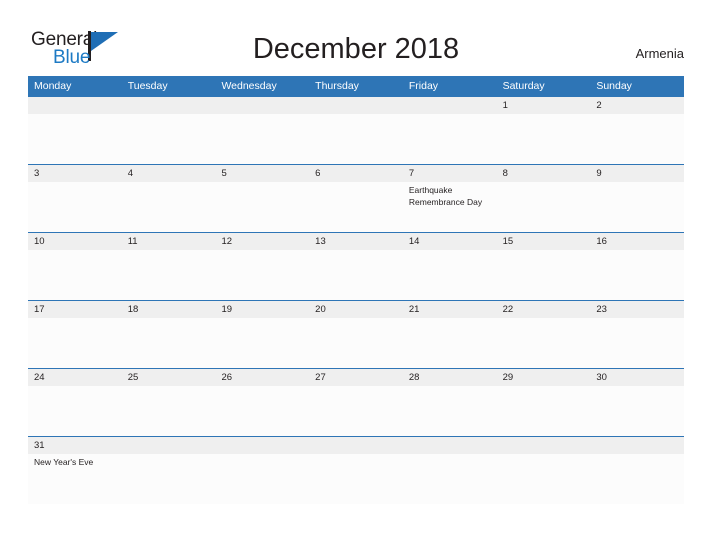 The height and width of the screenshot is (550, 712). What do you see at coordinates (544, 241) in the screenshot?
I see `day-number: 15` at bounding box center [544, 241].